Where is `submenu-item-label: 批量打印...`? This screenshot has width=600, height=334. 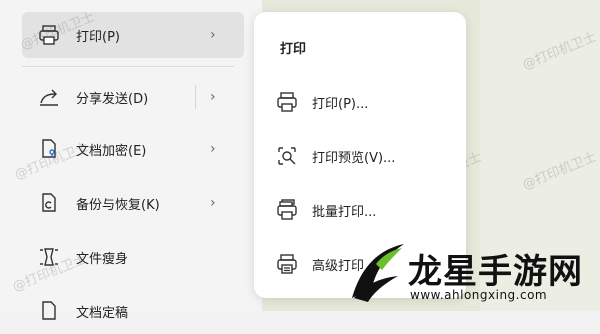 submenu-item-label: 批量打印... is located at coordinates (344, 212).